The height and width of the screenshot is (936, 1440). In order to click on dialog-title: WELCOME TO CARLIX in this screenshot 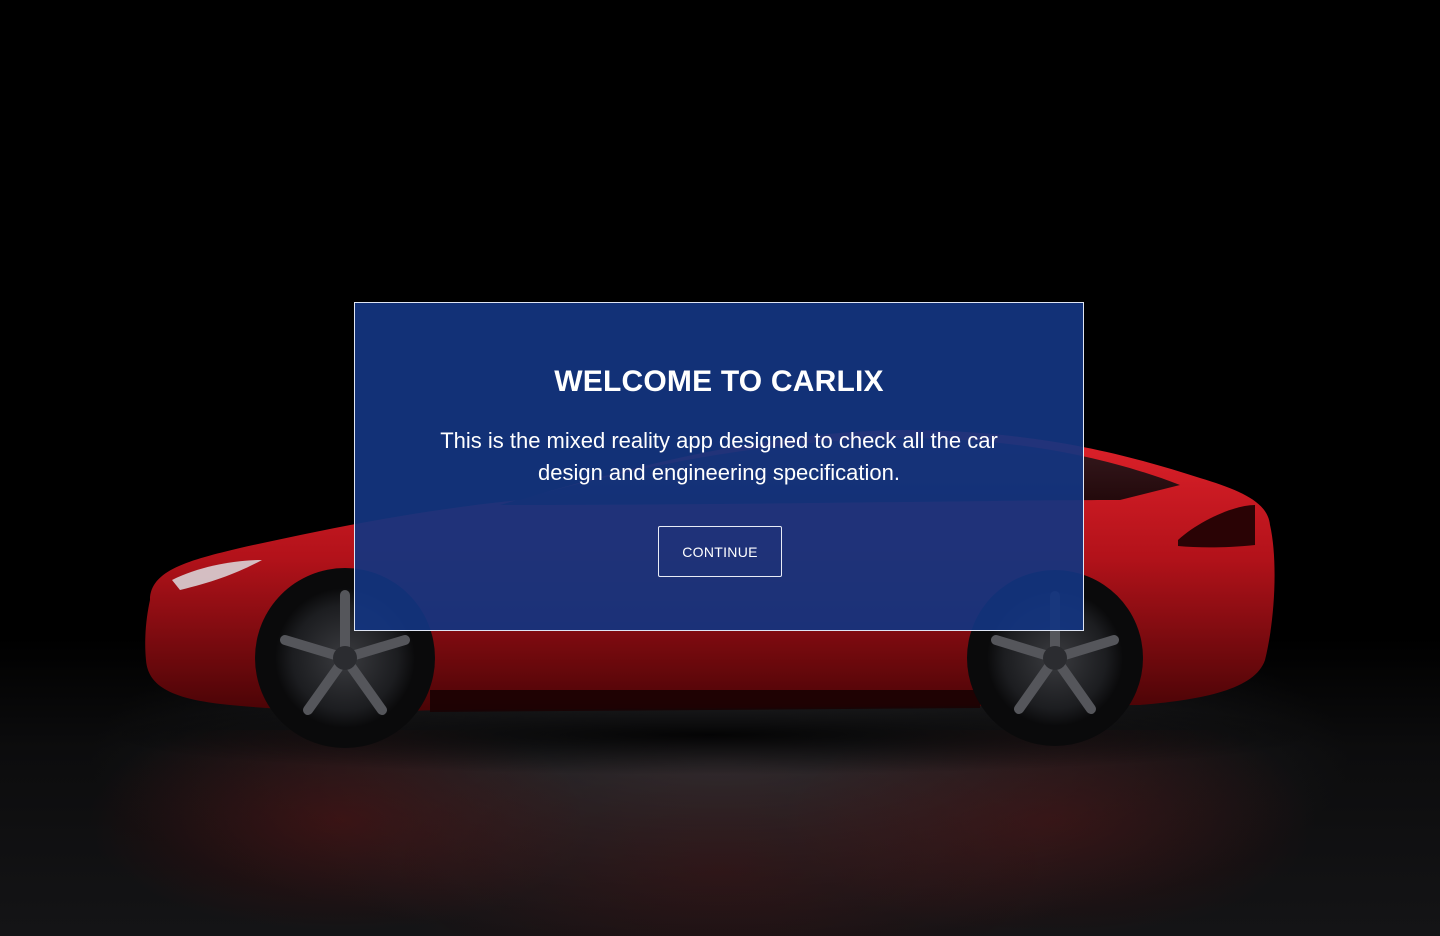, I will do `click(719, 381)`.